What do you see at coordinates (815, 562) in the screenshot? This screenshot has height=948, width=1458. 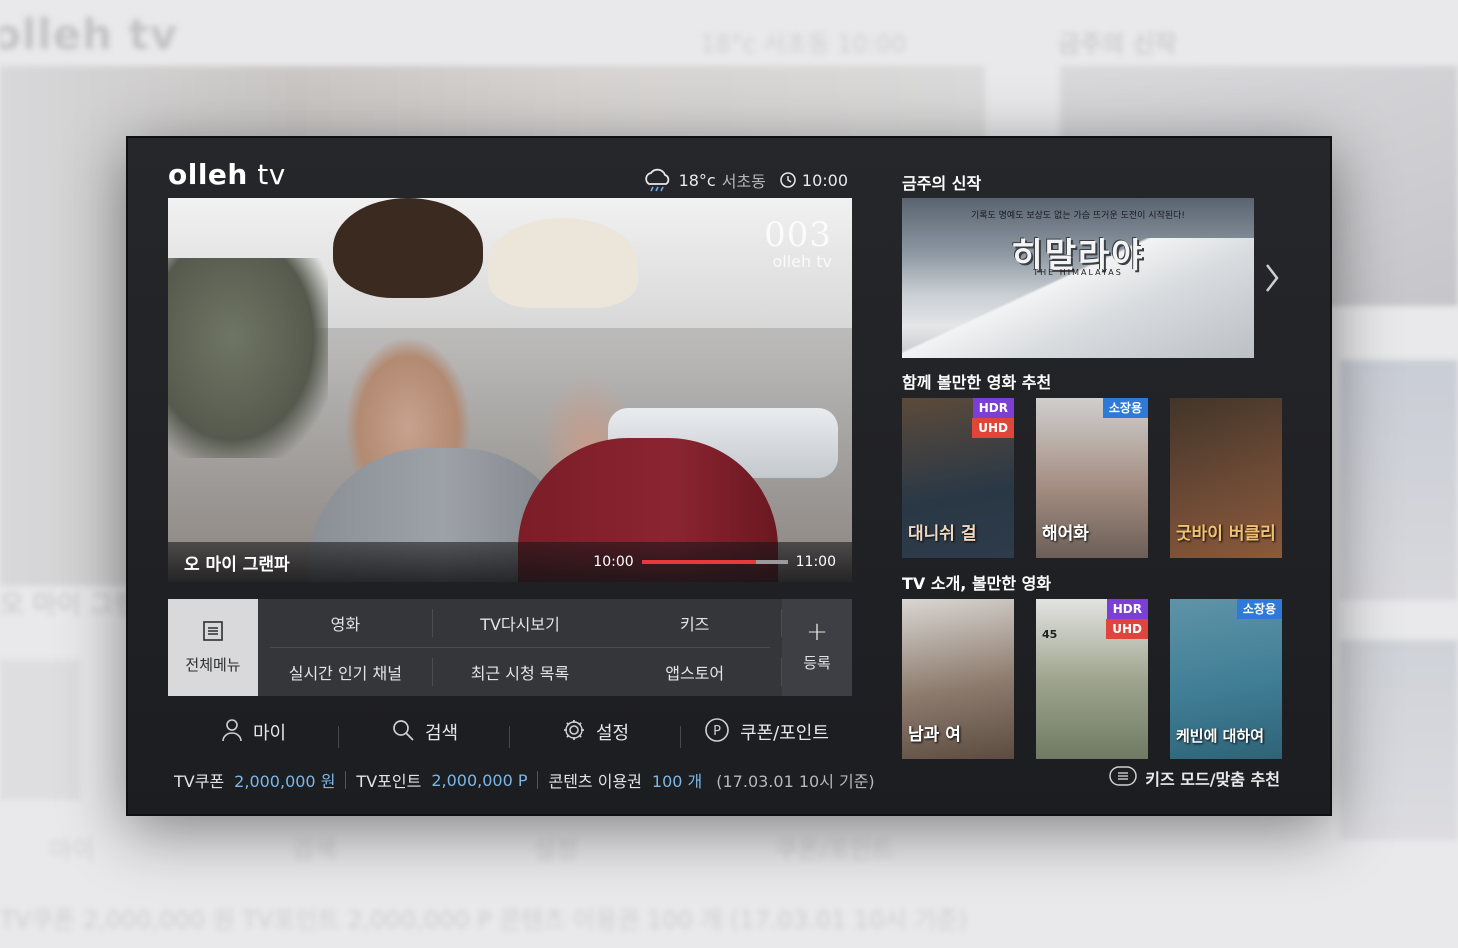 I see `program-end-time: 11:00` at bounding box center [815, 562].